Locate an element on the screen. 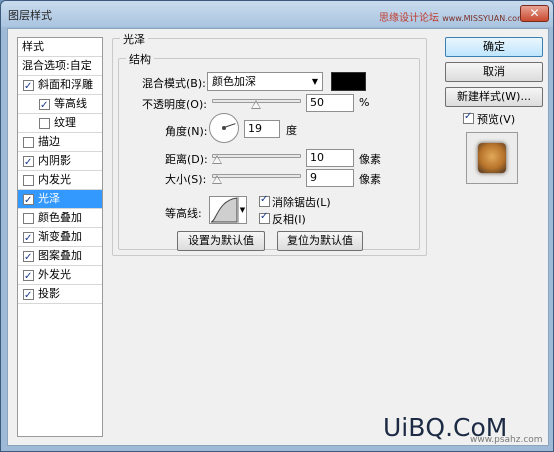 This screenshot has height=452, width=554. style-item: 投影 is located at coordinates (60, 295).